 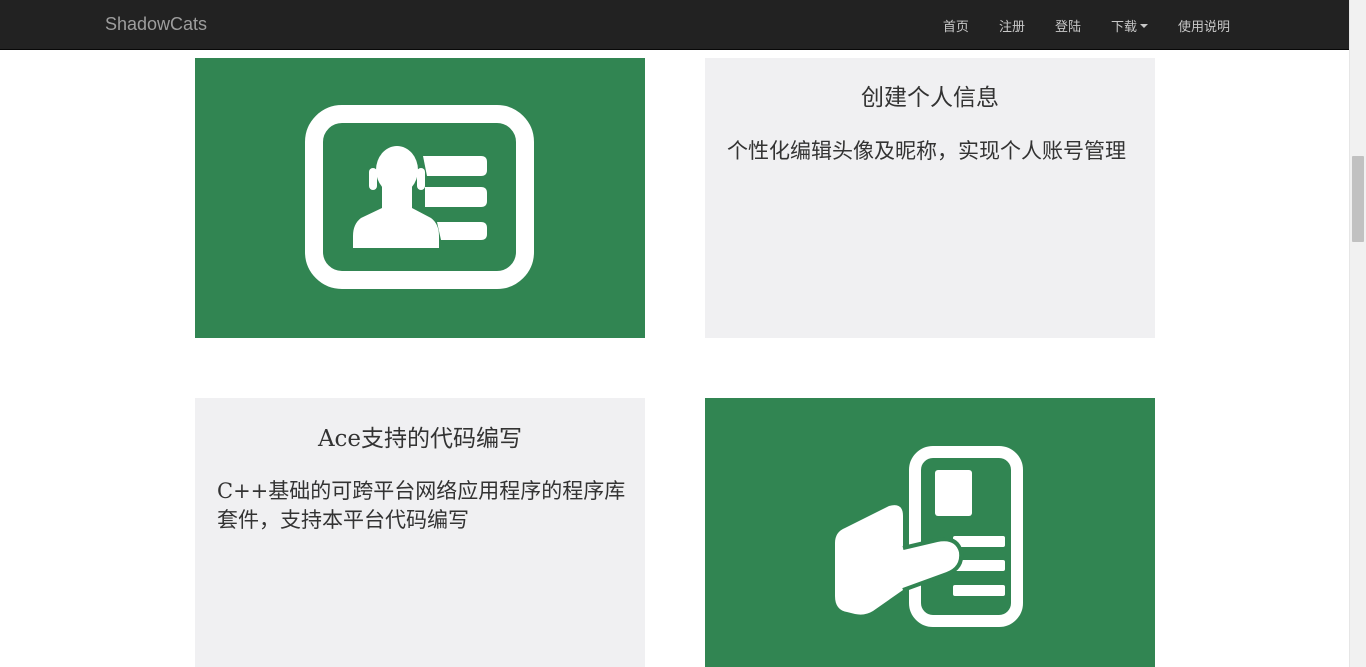 What do you see at coordinates (1068, 25) in the screenshot?
I see `nav-item-login: 登陆` at bounding box center [1068, 25].